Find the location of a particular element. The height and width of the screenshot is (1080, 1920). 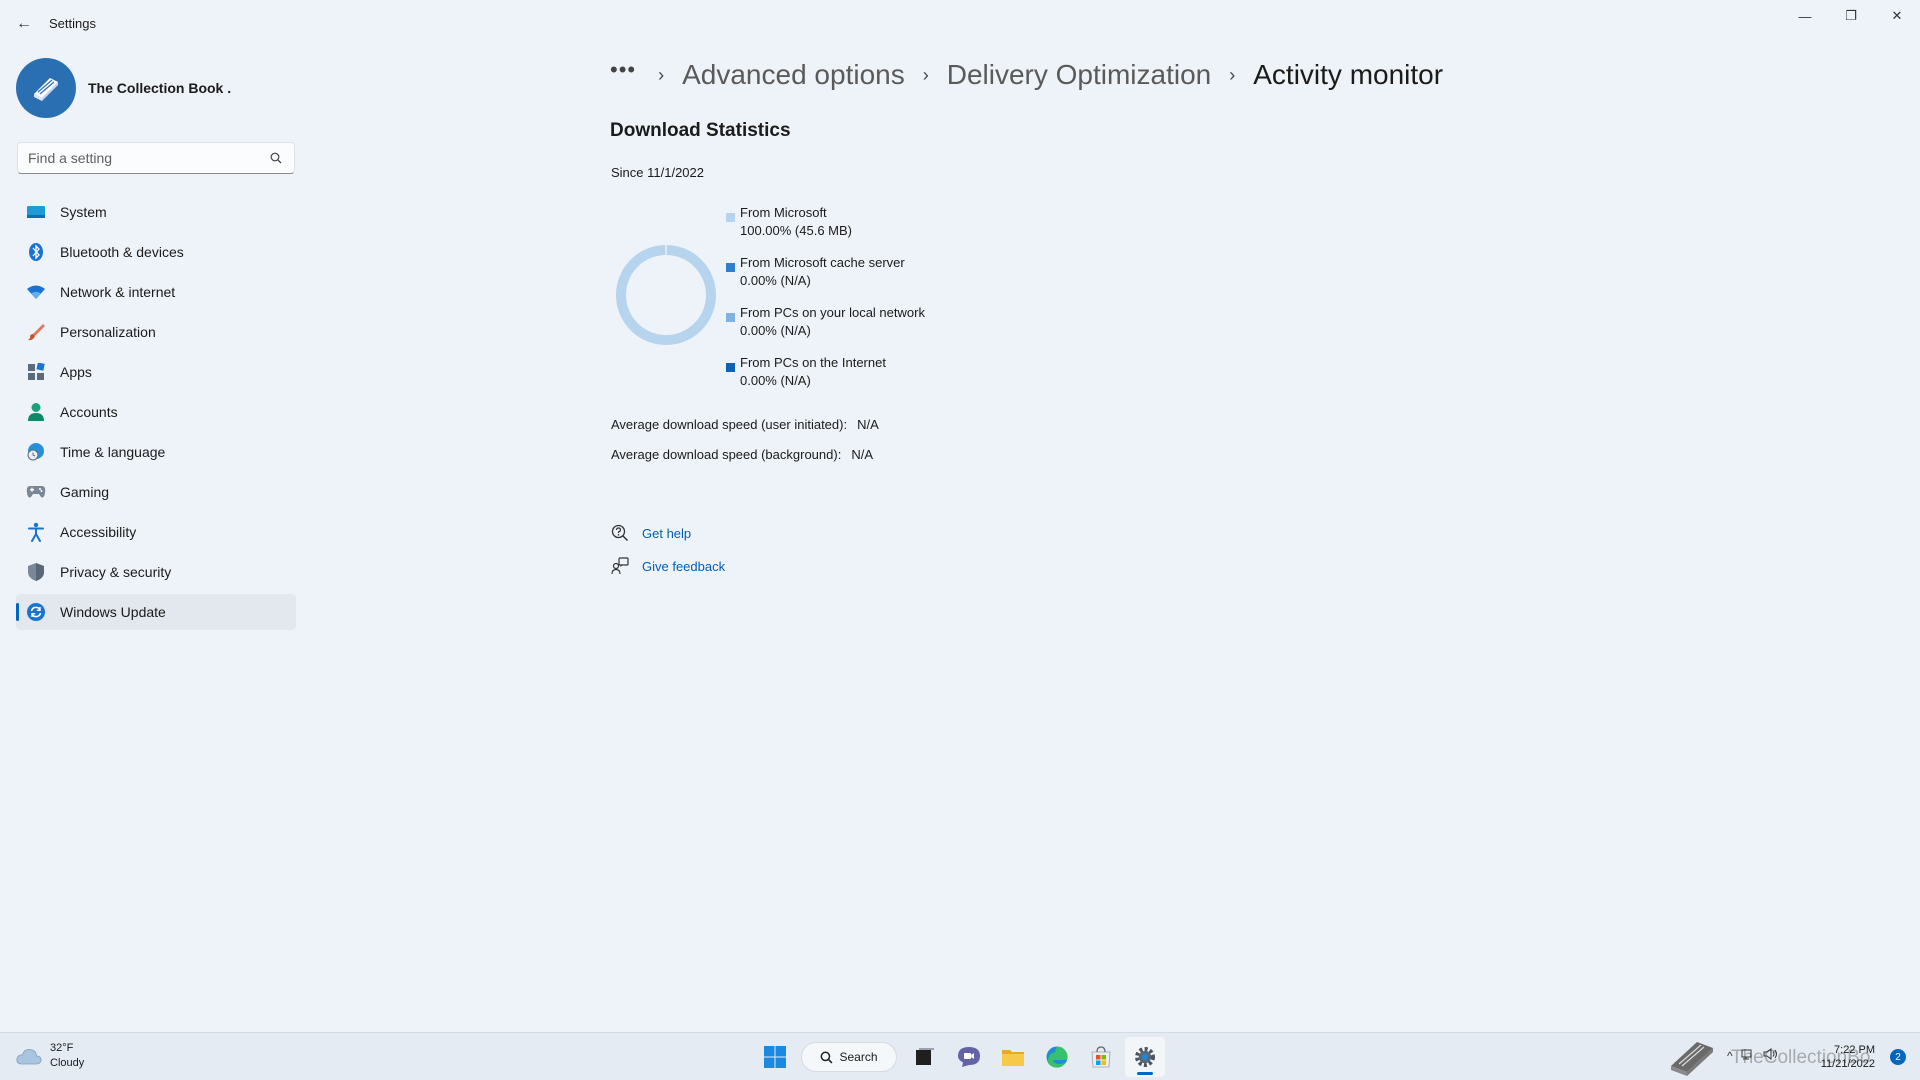

settings-search is located at coordinates (156, 158).